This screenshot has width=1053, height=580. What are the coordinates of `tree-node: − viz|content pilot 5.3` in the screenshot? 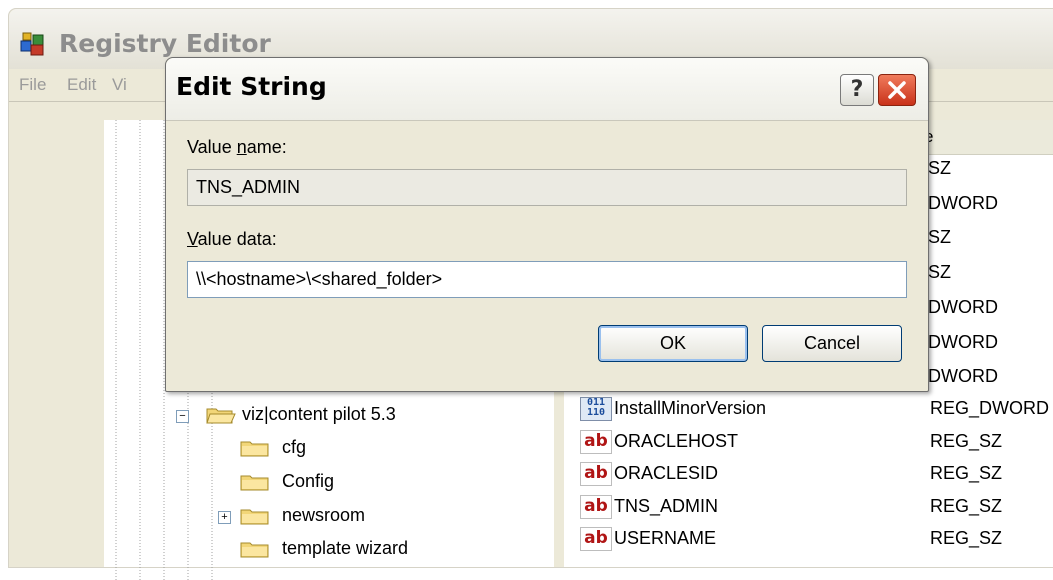 It's located at (270, 416).